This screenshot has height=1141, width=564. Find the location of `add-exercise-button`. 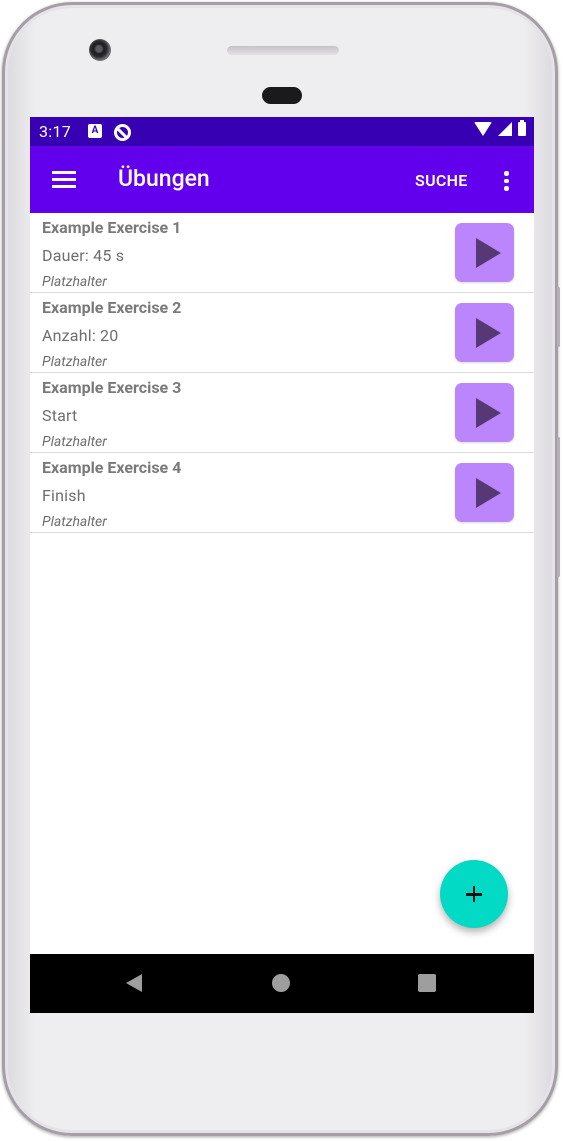

add-exercise-button is located at coordinates (474, 894).